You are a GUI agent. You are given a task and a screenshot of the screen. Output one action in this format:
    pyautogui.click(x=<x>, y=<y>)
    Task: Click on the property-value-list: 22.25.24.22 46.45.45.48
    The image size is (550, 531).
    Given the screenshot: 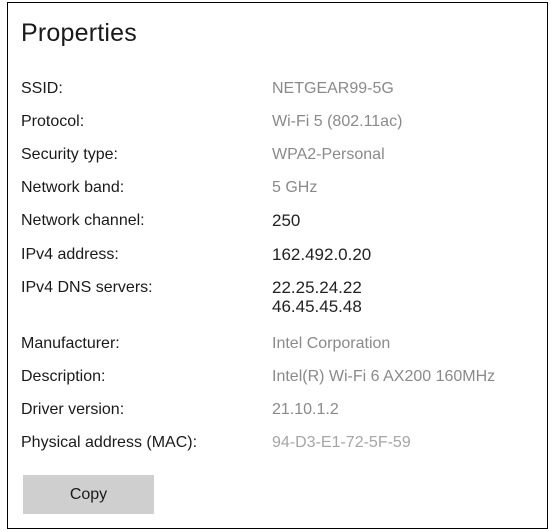 What is the action you would take?
    pyautogui.click(x=317, y=297)
    